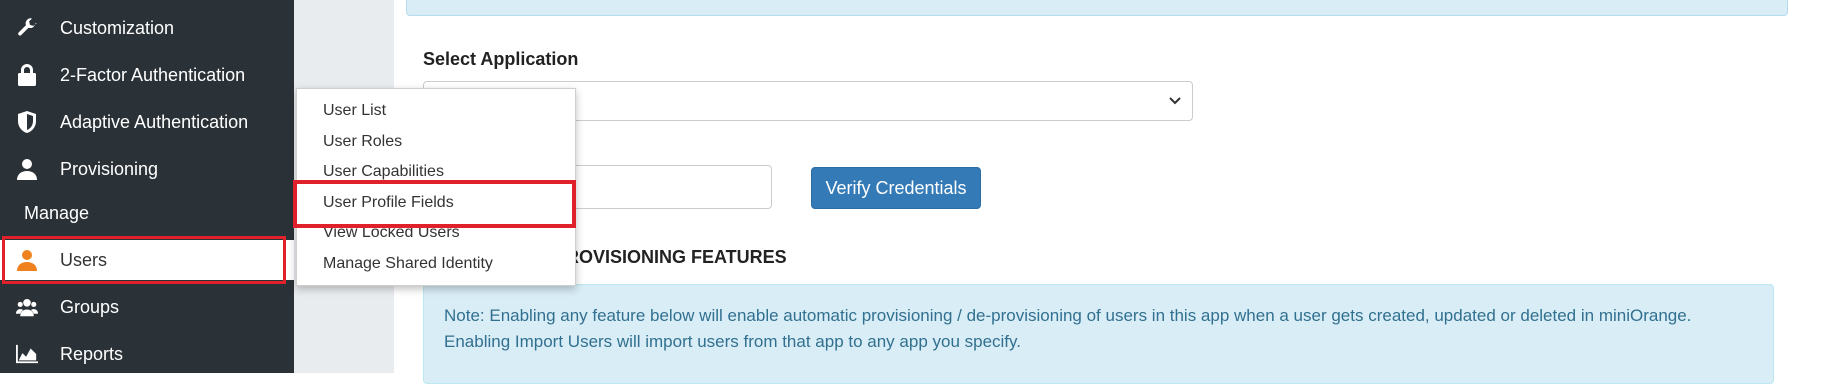 The image size is (1821, 384). What do you see at coordinates (57, 213) in the screenshot?
I see `sidebar-section-manage: Manage` at bounding box center [57, 213].